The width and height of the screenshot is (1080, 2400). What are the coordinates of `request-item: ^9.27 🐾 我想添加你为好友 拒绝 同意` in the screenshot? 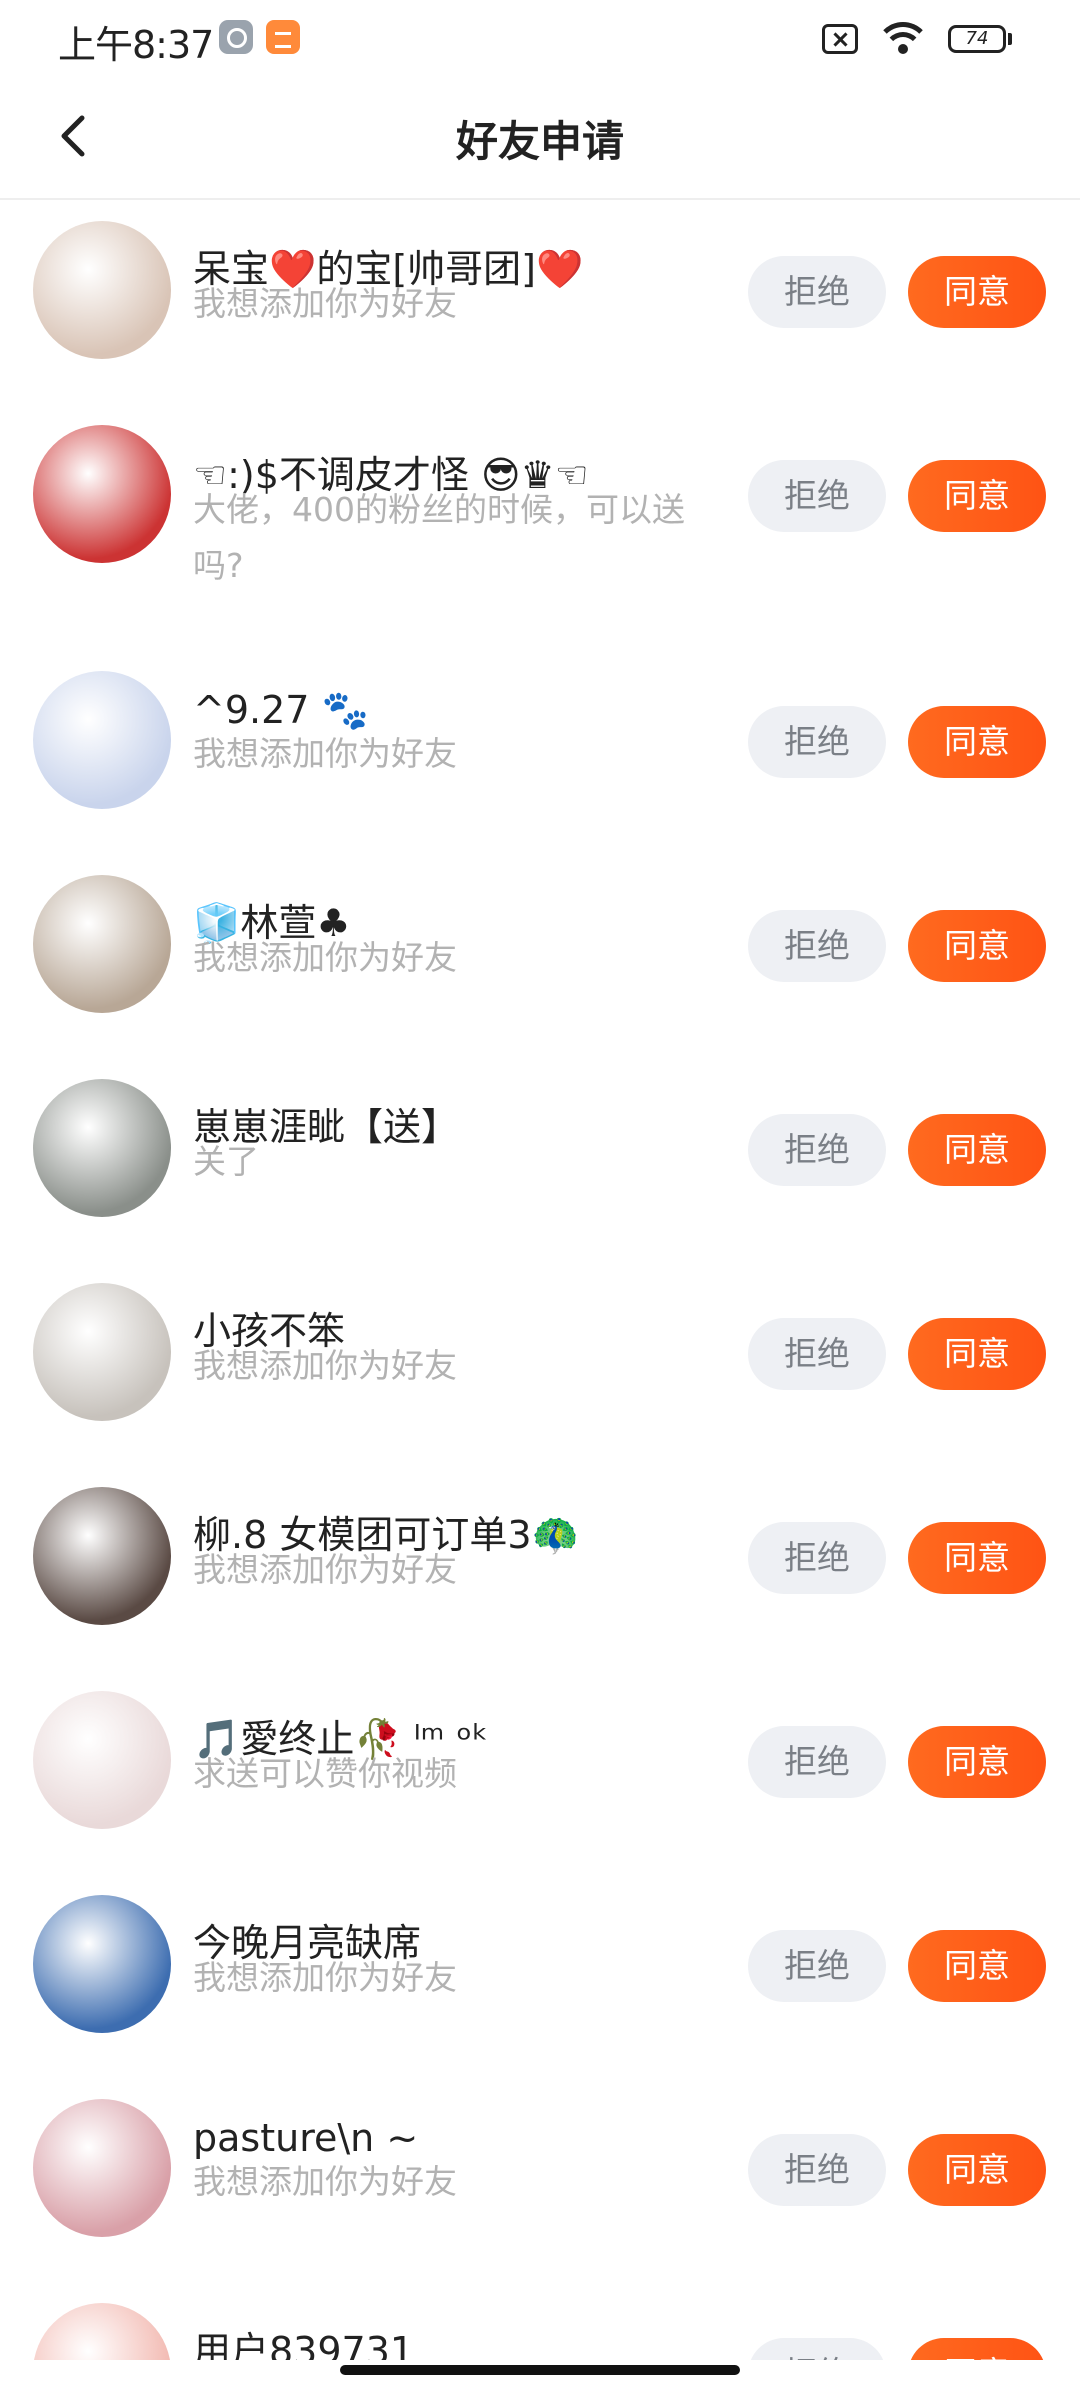 It's located at (540, 752).